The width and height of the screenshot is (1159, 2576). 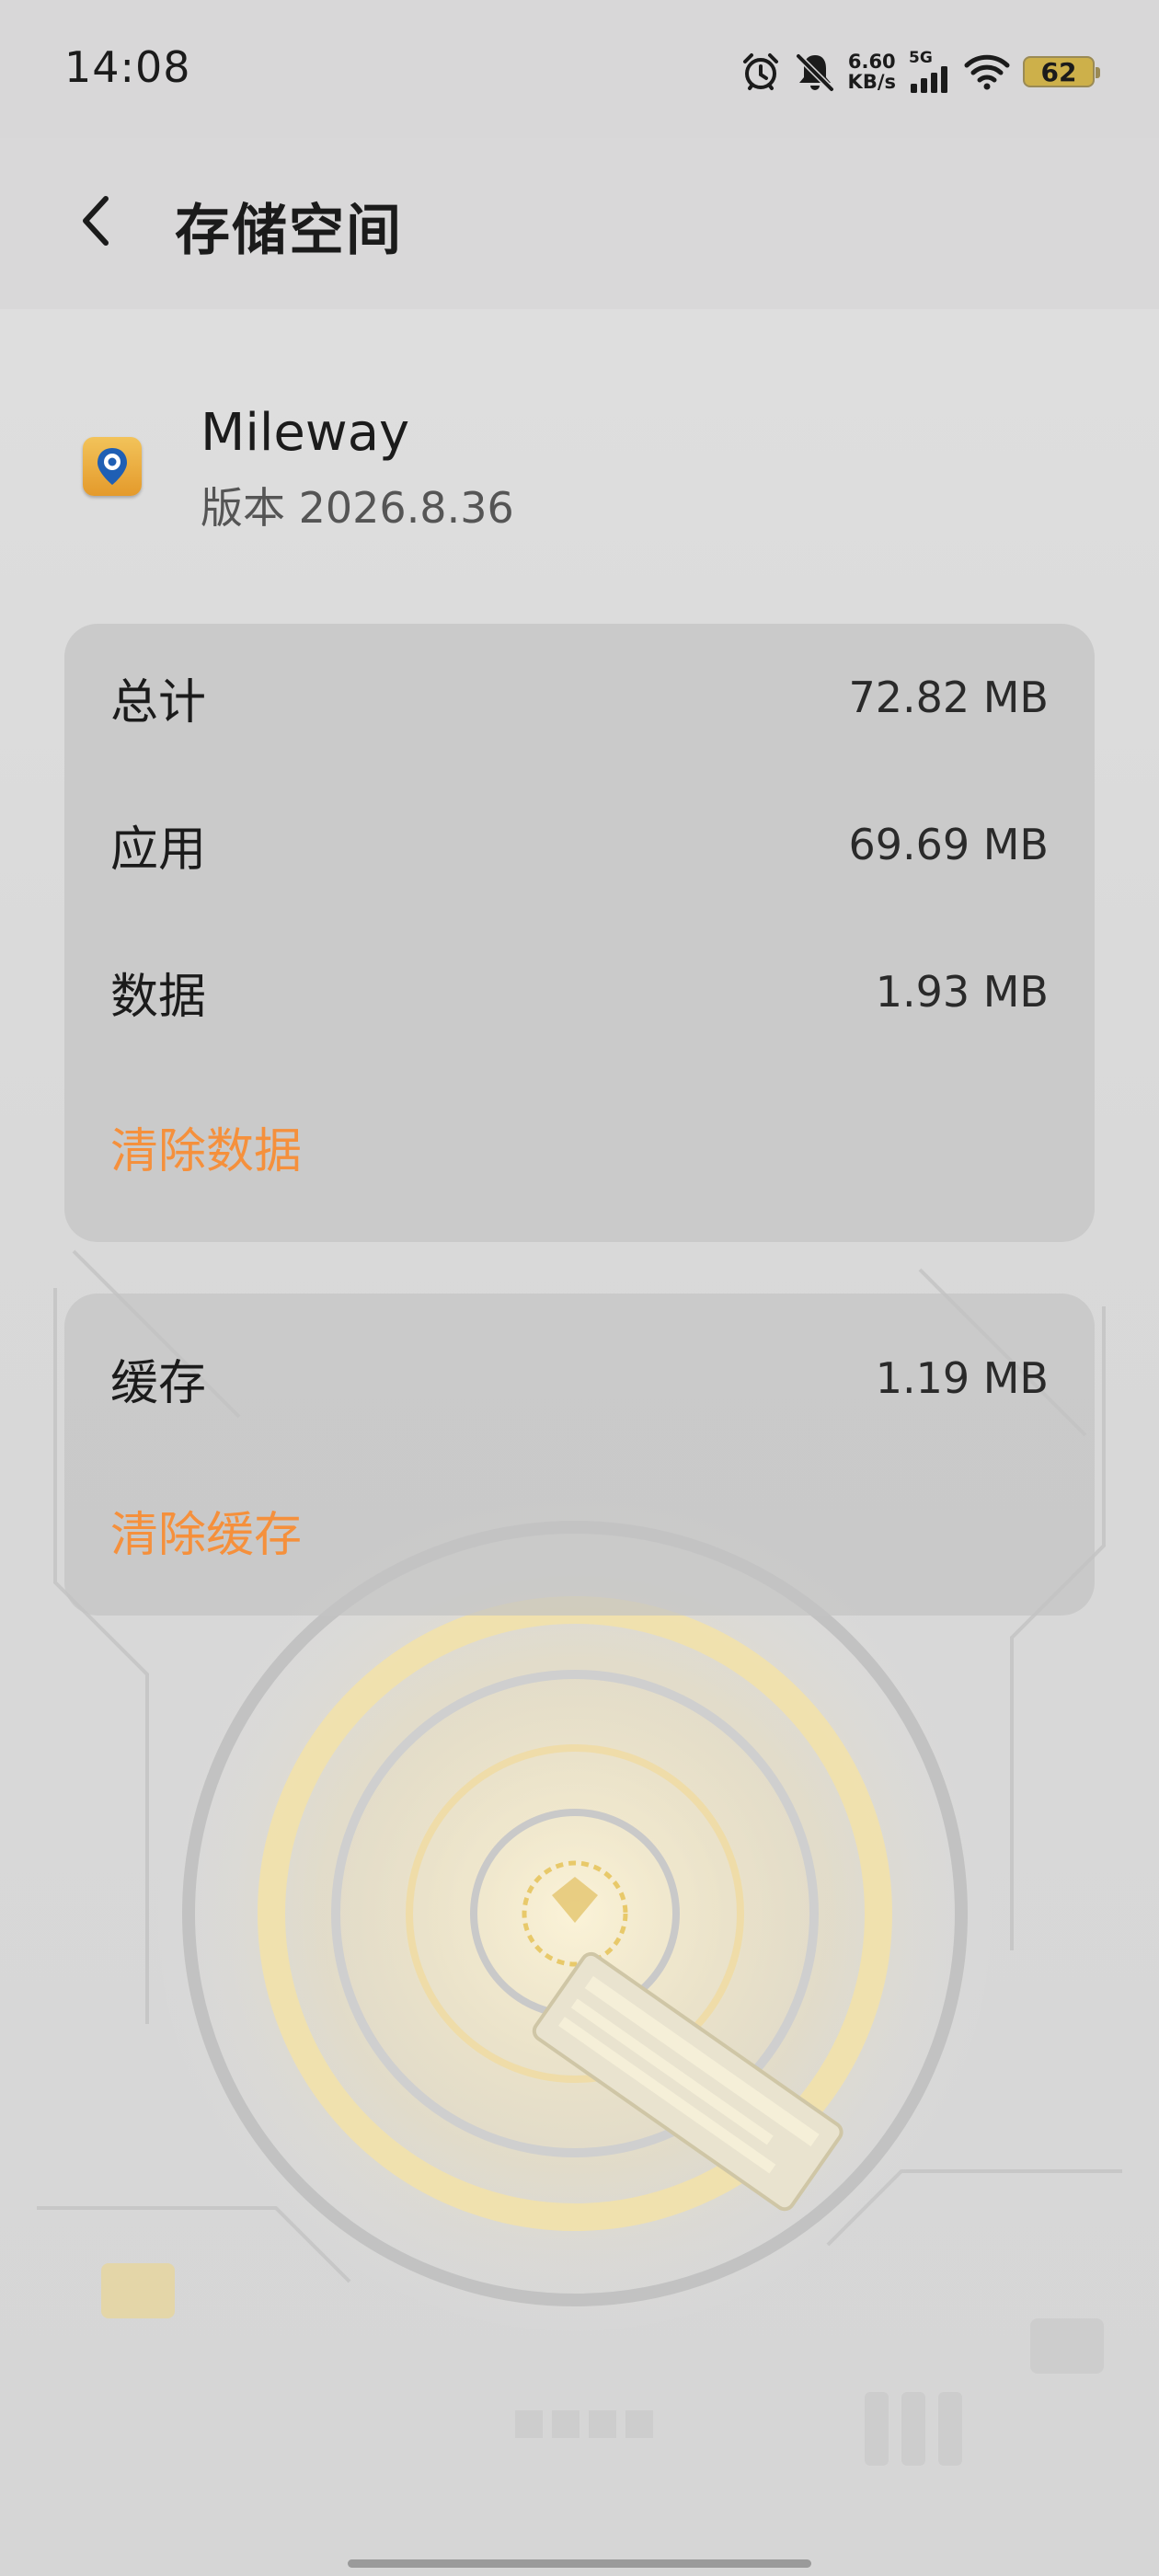 What do you see at coordinates (929, 79) in the screenshot?
I see `signal-icon` at bounding box center [929, 79].